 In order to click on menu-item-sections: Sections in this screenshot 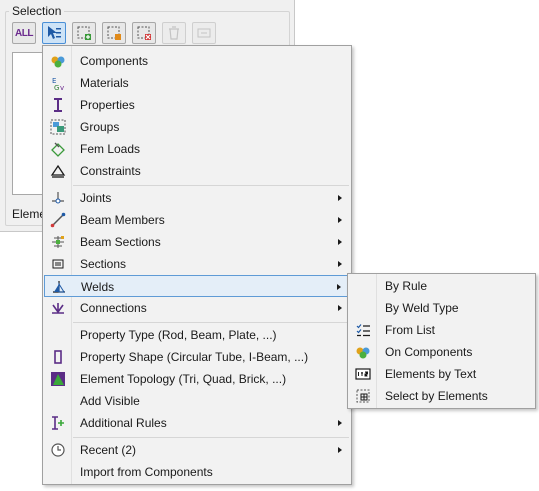, I will do `click(197, 264)`.